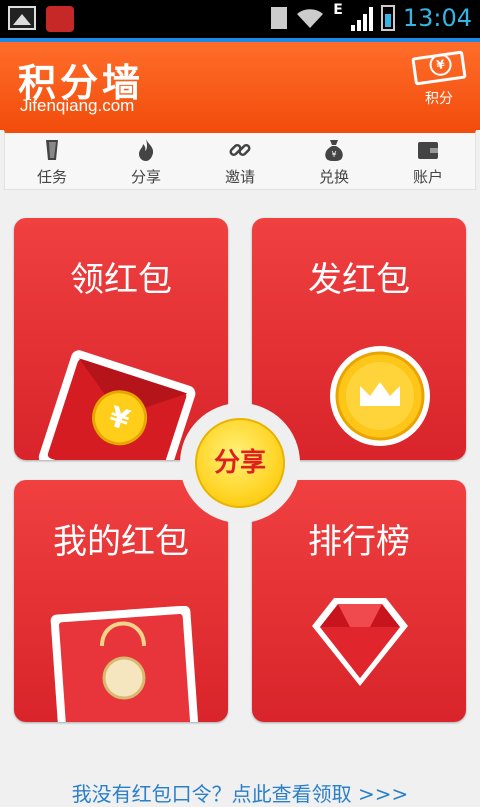 The height and width of the screenshot is (807, 480). I want to click on gallery-notification-icon, so click(22, 18).